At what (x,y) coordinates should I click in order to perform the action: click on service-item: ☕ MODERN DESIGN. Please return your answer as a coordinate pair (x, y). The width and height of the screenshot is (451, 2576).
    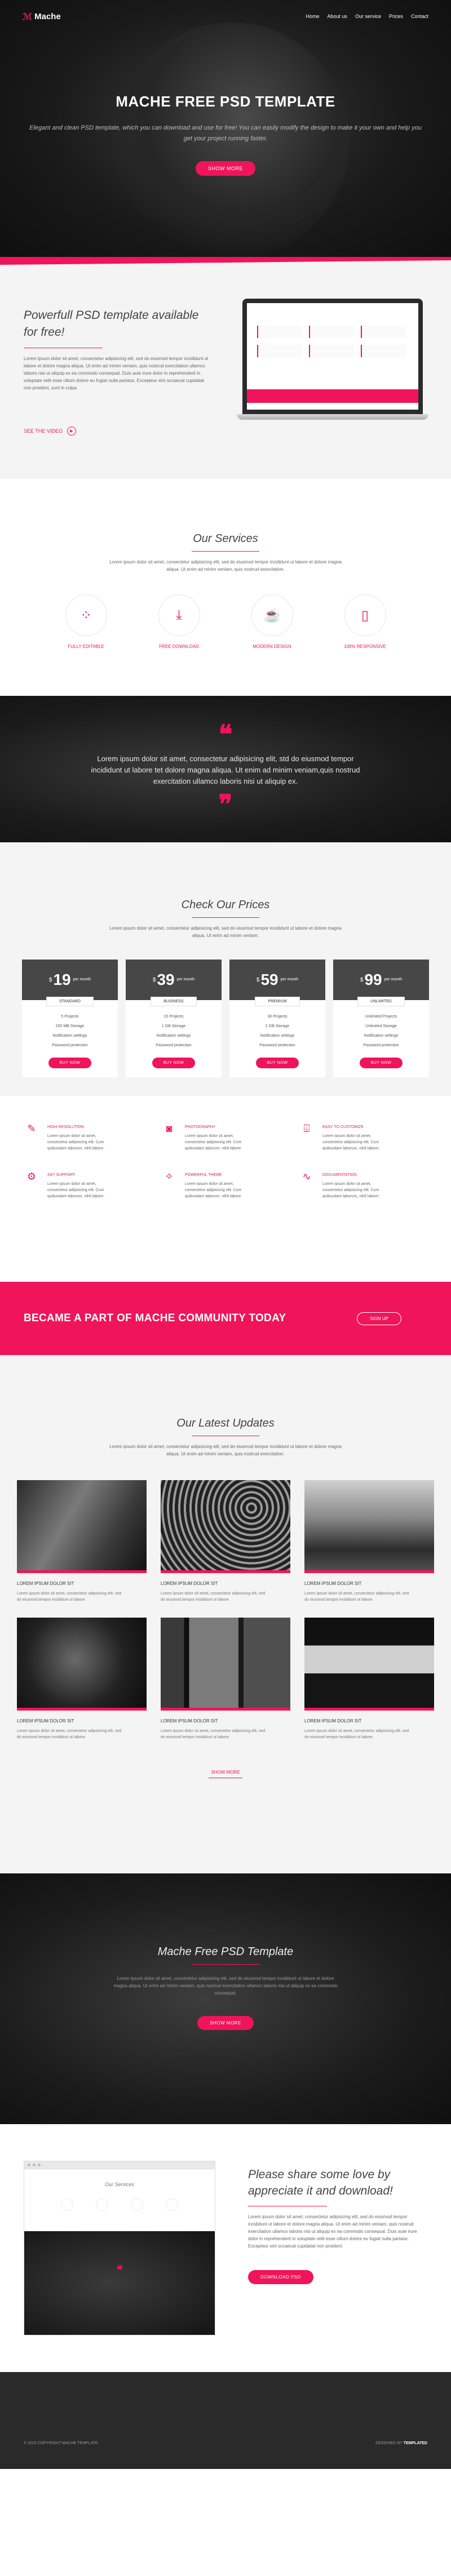
    Looking at the image, I should click on (272, 621).